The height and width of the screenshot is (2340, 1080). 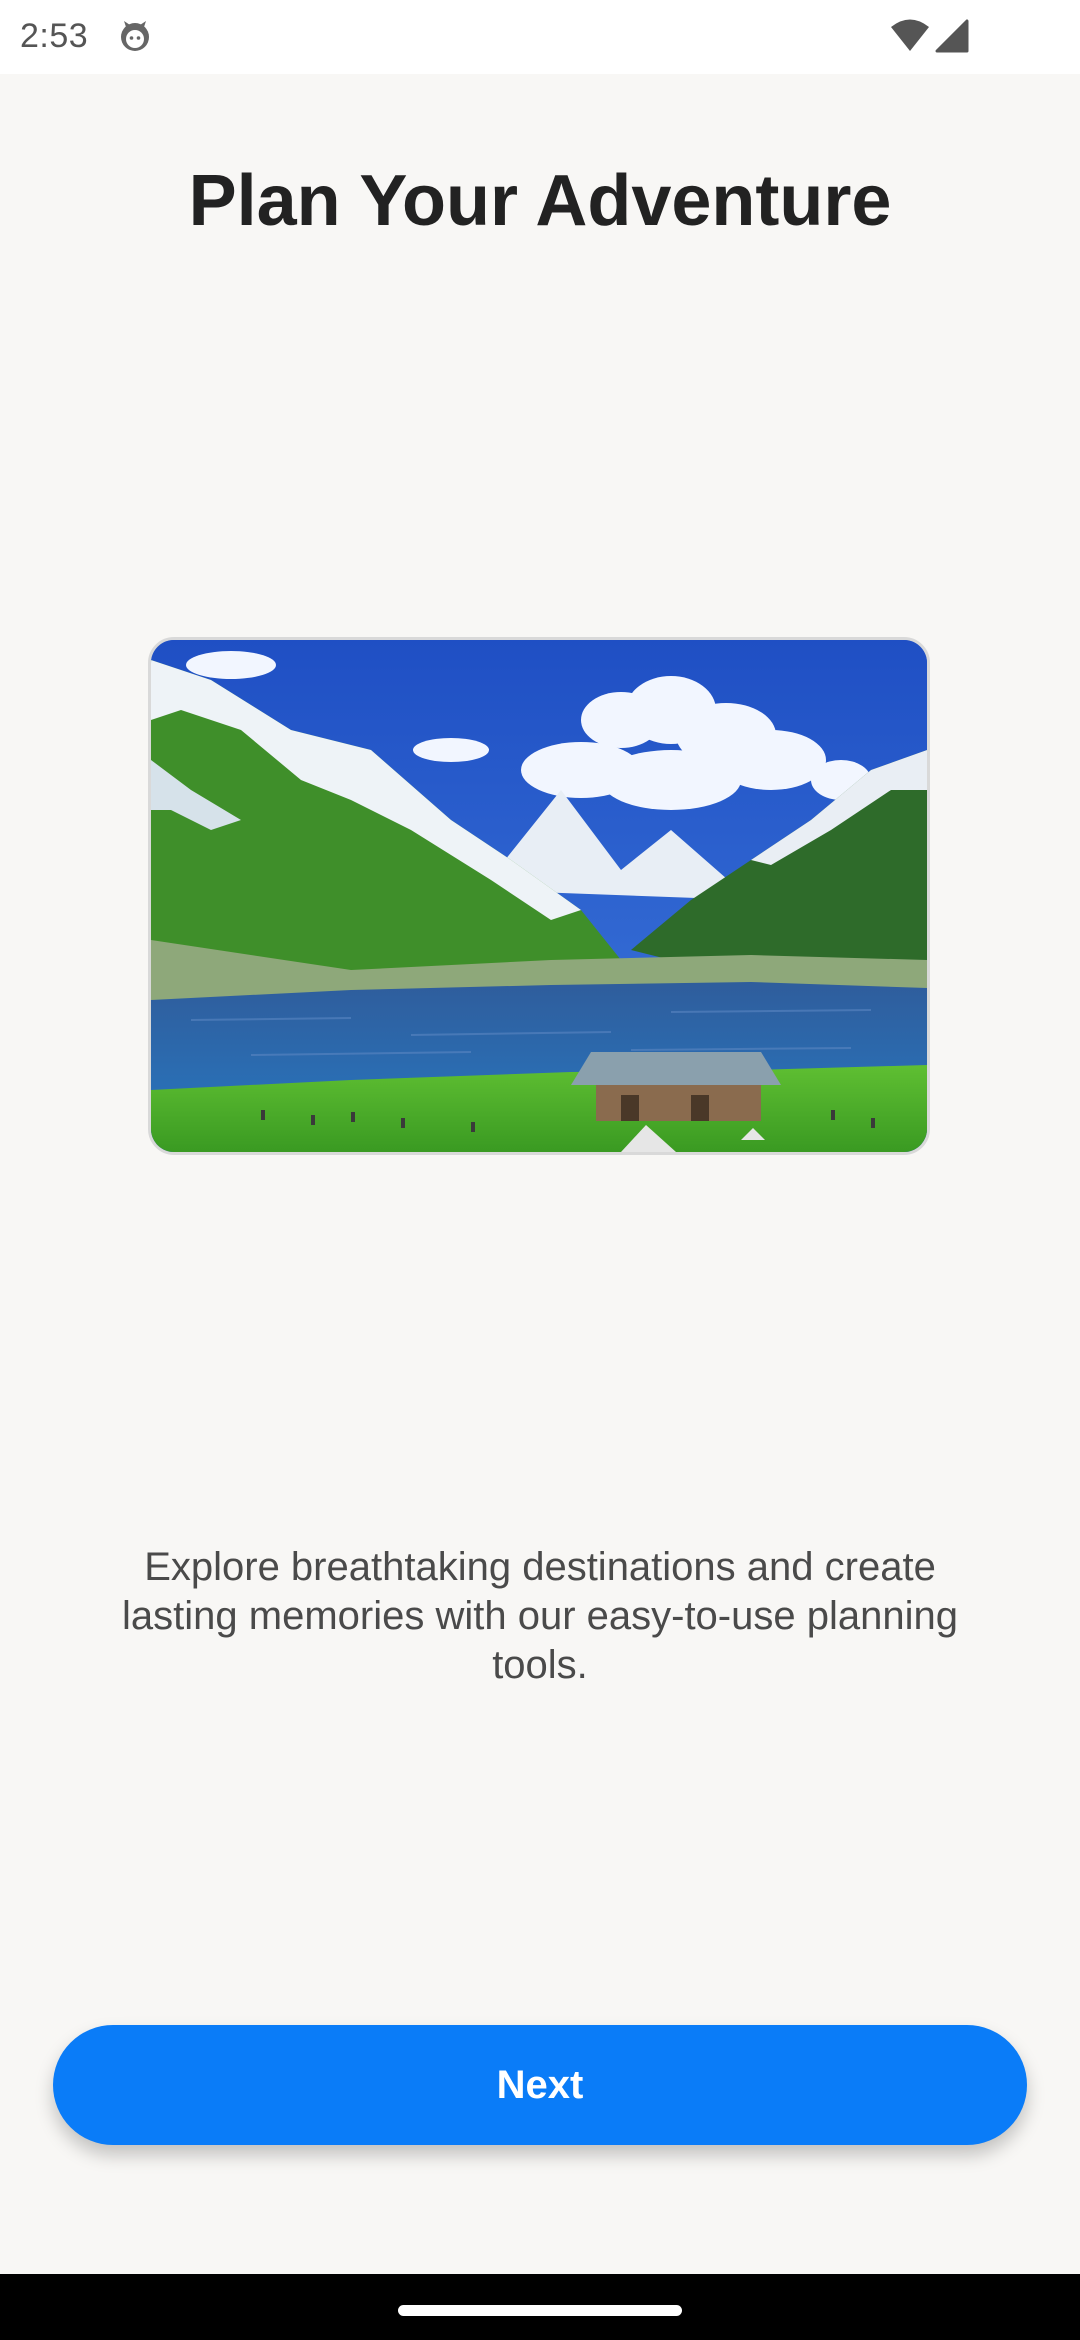 What do you see at coordinates (952, 36) in the screenshot?
I see `cell-signal-icon` at bounding box center [952, 36].